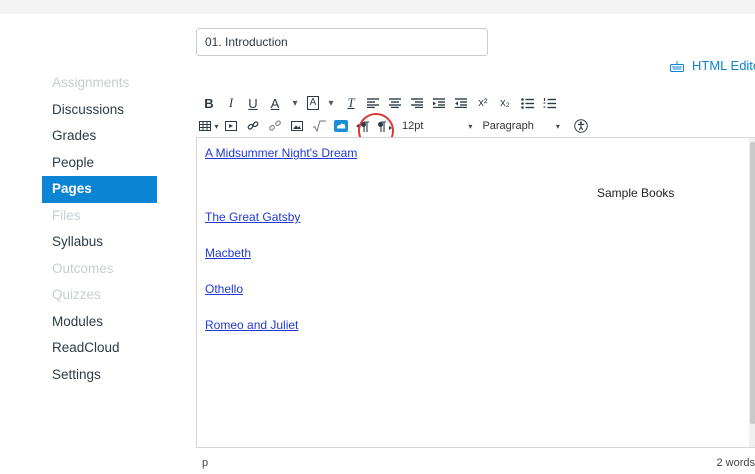 This screenshot has width=755, height=474. I want to click on link-great-gatsby: The Great Gatsby, so click(252, 217).